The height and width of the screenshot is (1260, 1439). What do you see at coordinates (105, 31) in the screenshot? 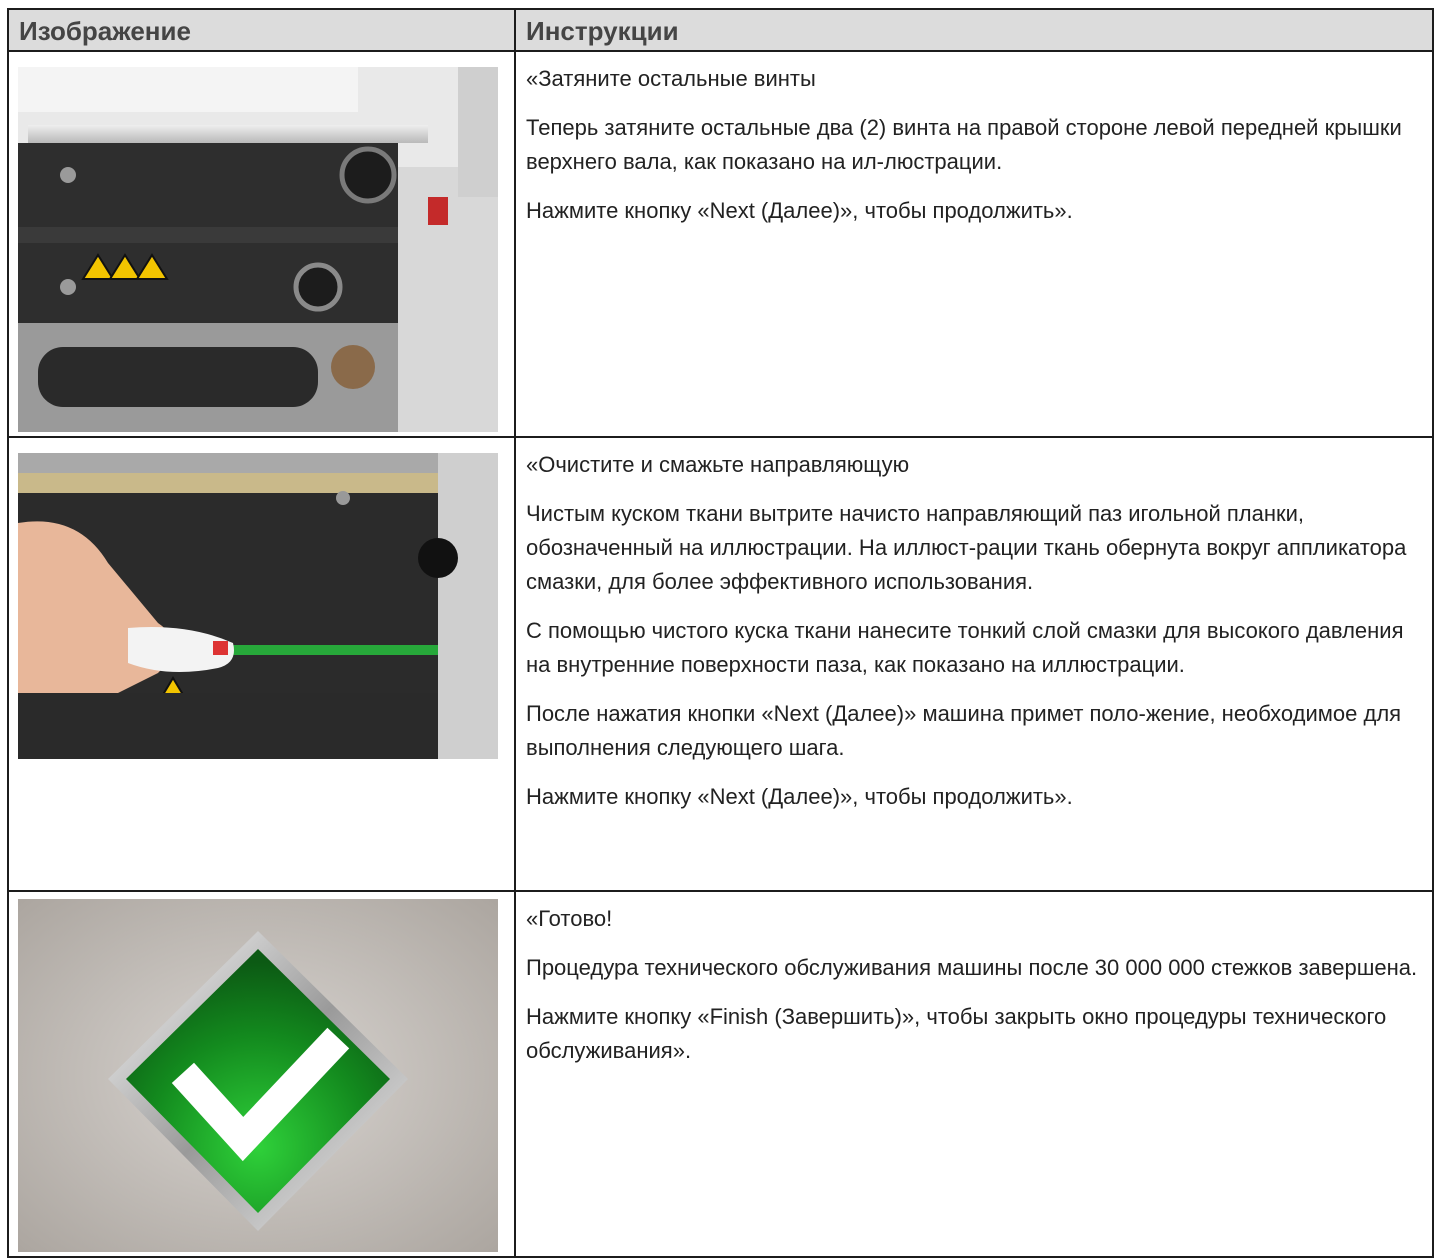
I see `header-image-label: Изображение` at bounding box center [105, 31].